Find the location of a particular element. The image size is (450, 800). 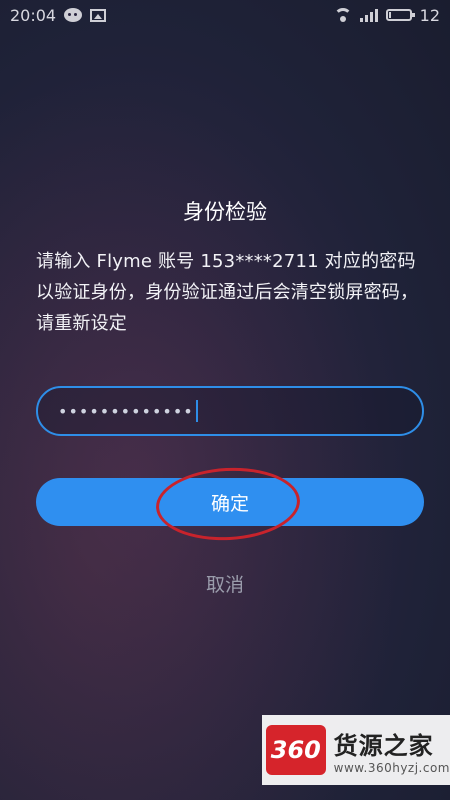

text-caret is located at coordinates (196, 411).